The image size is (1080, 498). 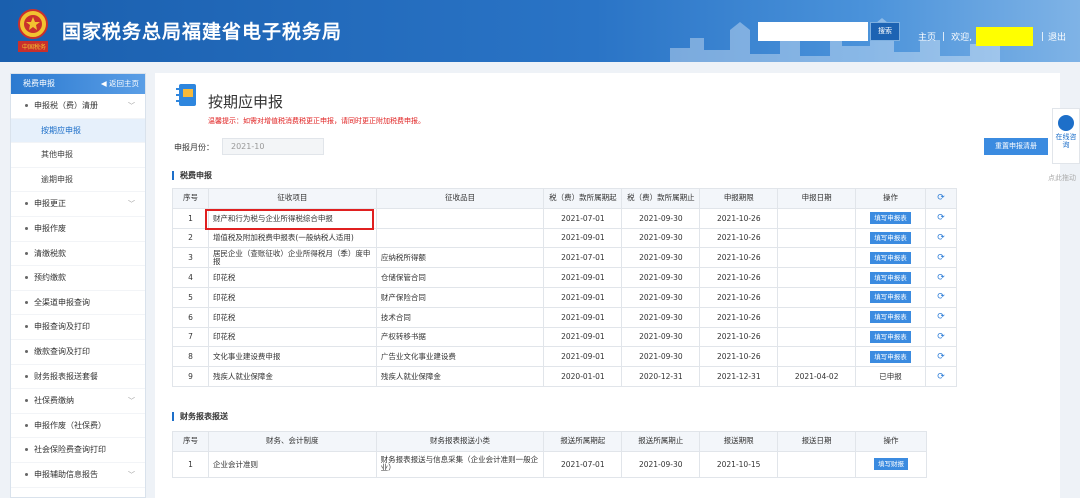 I want to click on column-header: 申报期限, so click(x=739, y=198).